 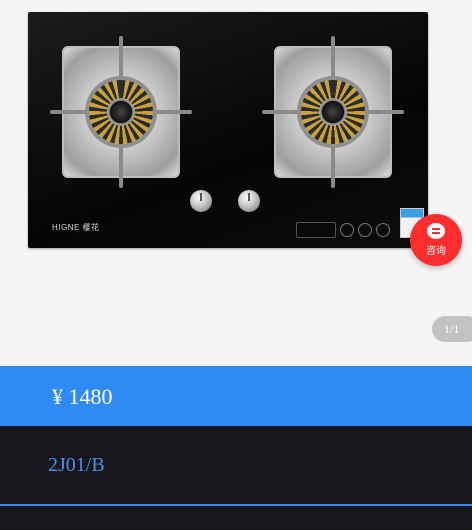 What do you see at coordinates (316, 230) in the screenshot?
I see `control-display` at bounding box center [316, 230].